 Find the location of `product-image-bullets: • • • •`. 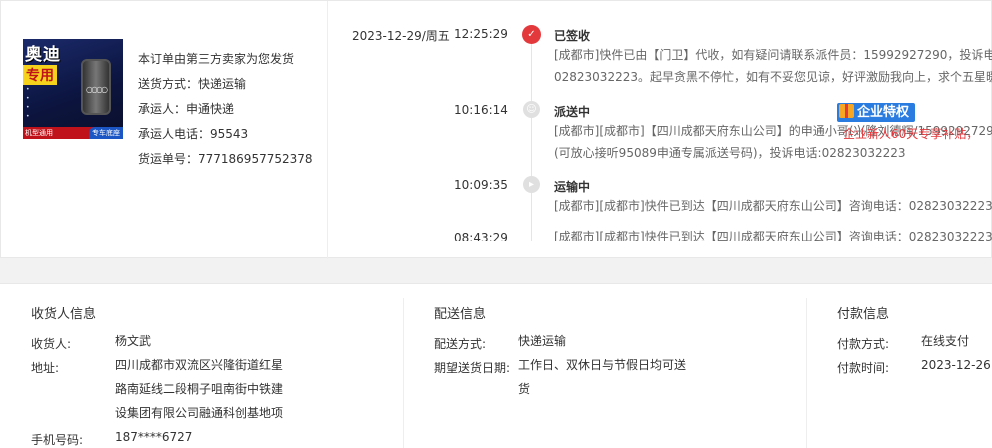

product-image-bullets: • • • • is located at coordinates (28, 103).